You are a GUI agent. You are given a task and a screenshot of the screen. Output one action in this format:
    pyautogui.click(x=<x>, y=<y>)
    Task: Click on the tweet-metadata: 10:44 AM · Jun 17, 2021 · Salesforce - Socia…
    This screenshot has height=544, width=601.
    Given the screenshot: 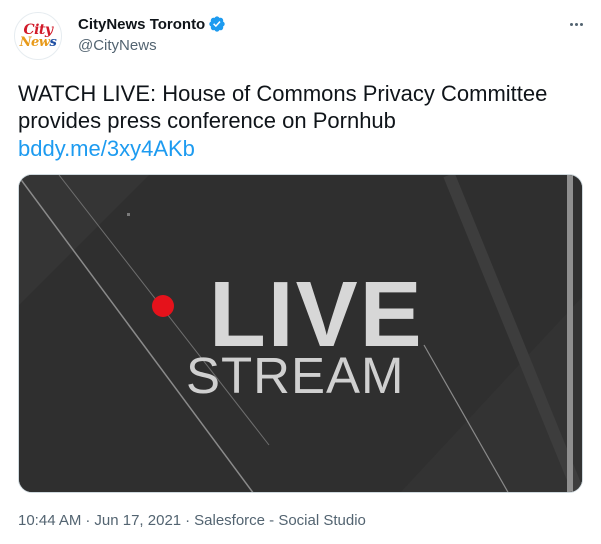 What is the action you would take?
    pyautogui.click(x=192, y=520)
    